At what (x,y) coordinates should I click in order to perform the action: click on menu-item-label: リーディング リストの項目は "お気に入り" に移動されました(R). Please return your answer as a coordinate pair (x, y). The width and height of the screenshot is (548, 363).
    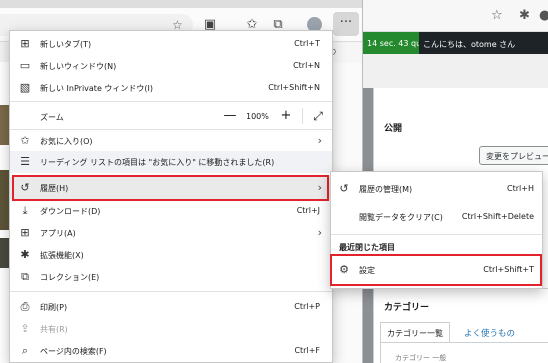
    Looking at the image, I should click on (157, 162).